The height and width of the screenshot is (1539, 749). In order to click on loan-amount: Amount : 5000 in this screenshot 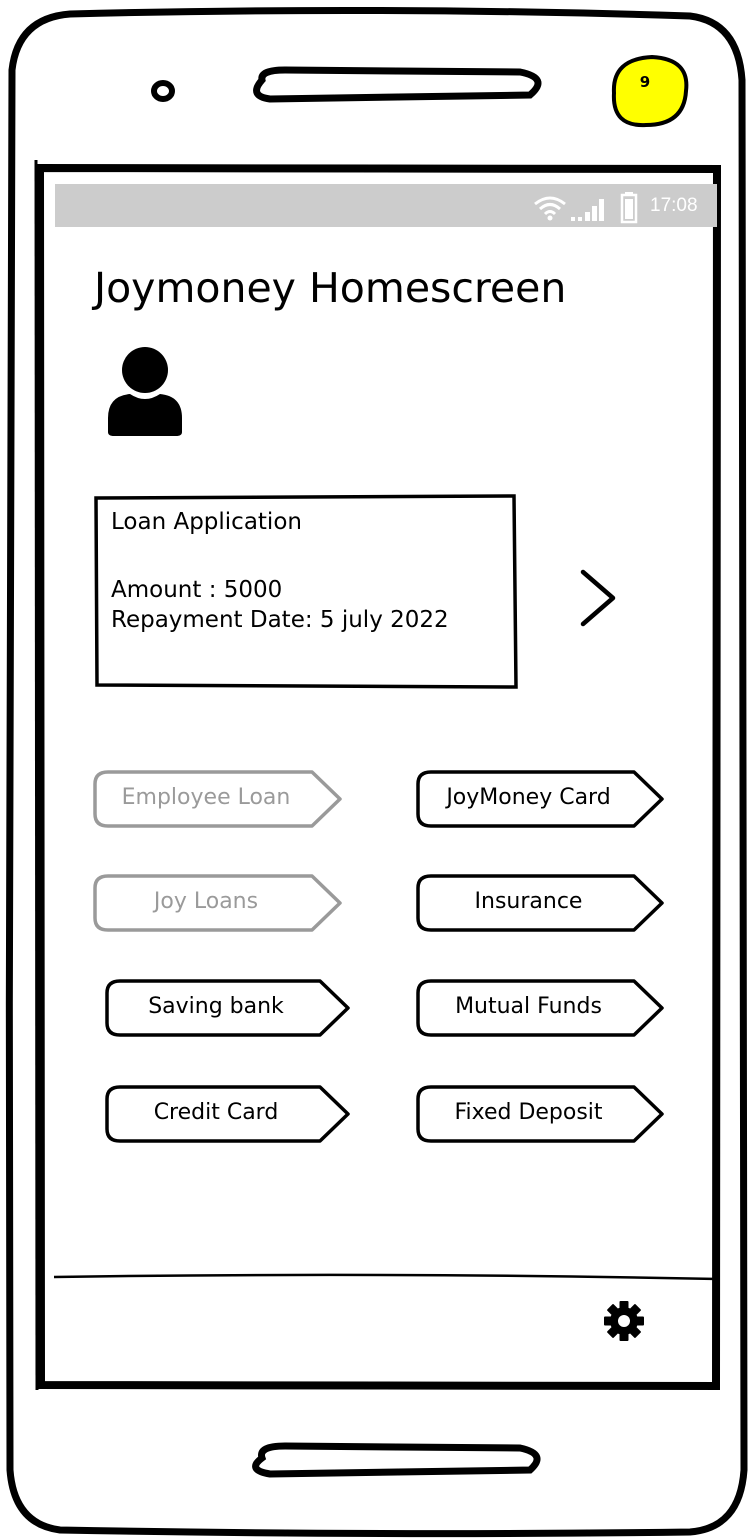, I will do `click(197, 590)`.